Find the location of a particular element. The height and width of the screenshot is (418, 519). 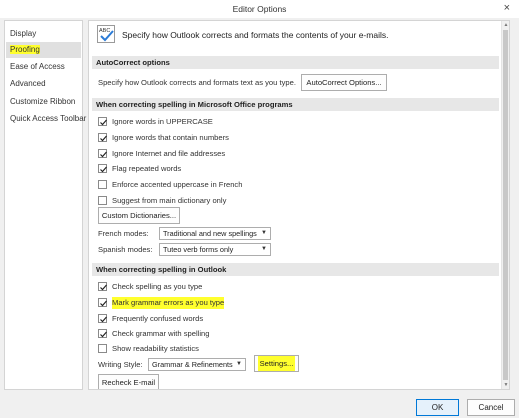

checkbox-label: Ignore Internet and file addresses is located at coordinates (169, 153).